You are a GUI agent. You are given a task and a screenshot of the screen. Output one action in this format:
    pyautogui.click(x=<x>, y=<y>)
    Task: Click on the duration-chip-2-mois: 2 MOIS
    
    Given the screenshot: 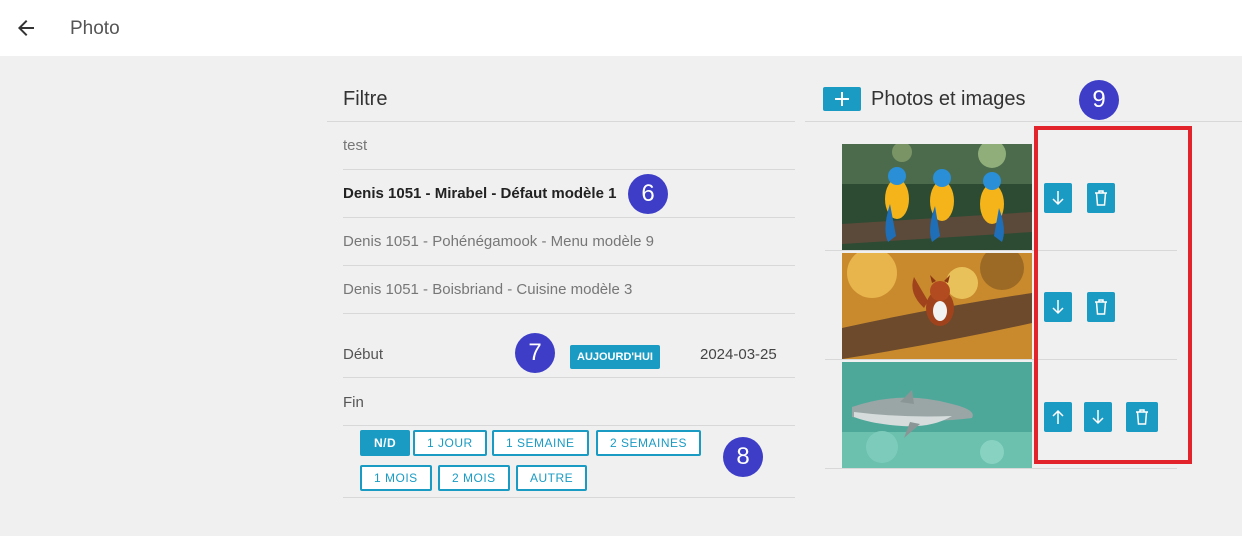 What is the action you would take?
    pyautogui.click(x=474, y=478)
    